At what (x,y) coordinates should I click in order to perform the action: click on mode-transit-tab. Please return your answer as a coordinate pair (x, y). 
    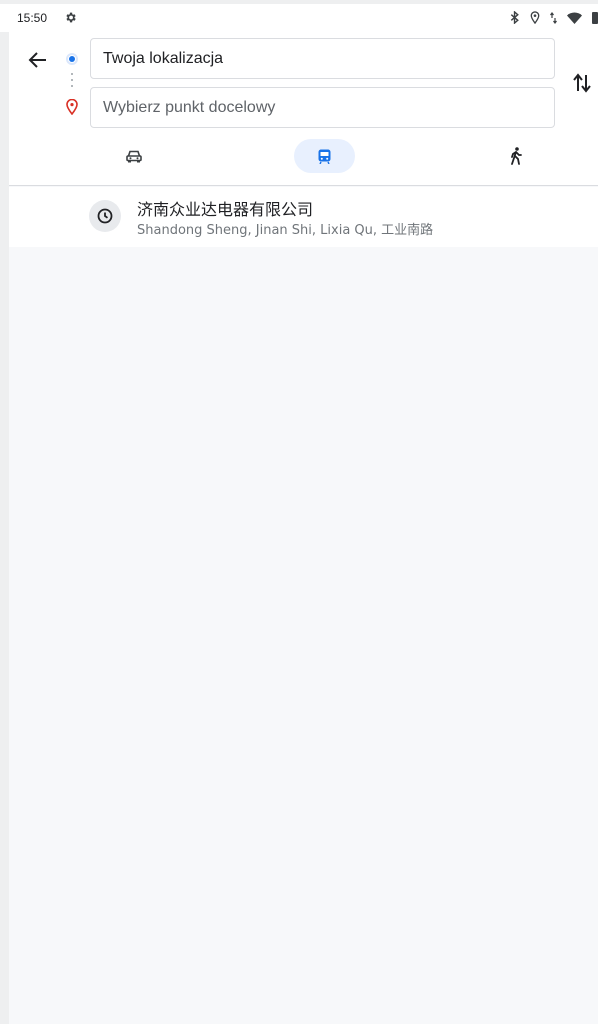
    Looking at the image, I should click on (324, 156).